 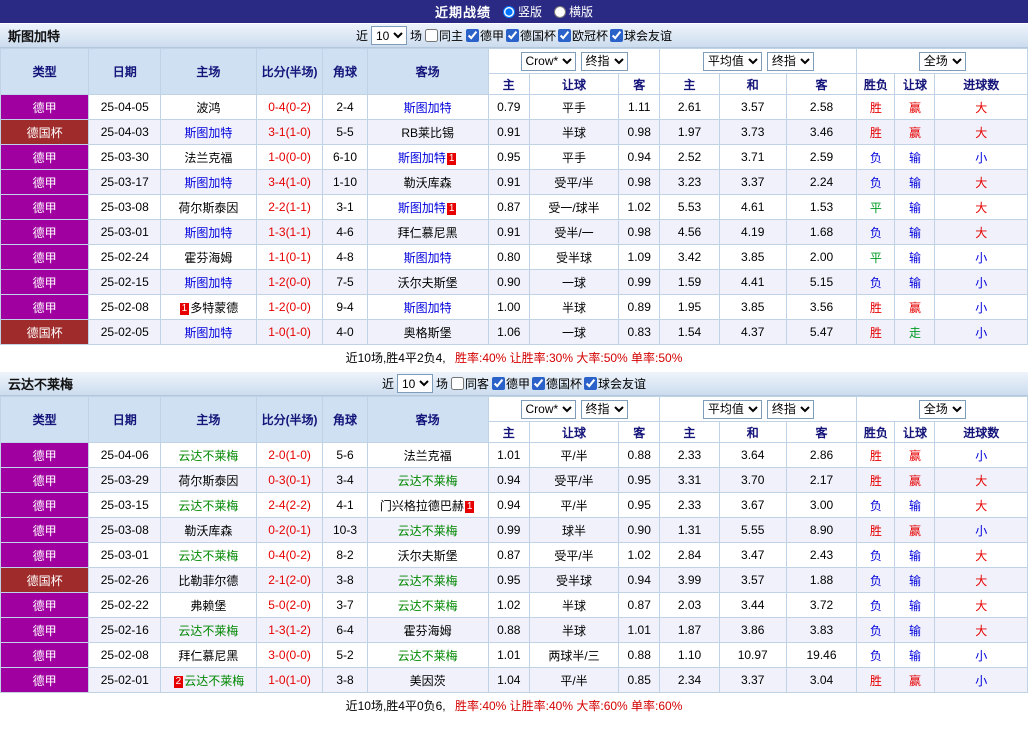 What do you see at coordinates (427, 505) in the screenshot?
I see `away-team-cell: 门兴格拉德巴赫 1` at bounding box center [427, 505].